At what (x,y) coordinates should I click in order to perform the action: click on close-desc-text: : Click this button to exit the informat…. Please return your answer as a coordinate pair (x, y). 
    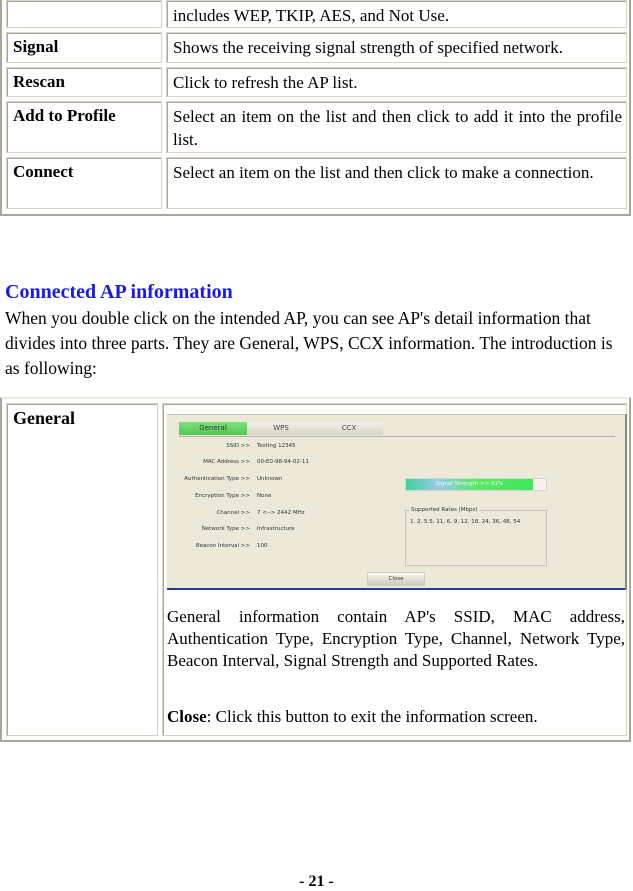
    Looking at the image, I should click on (372, 716).